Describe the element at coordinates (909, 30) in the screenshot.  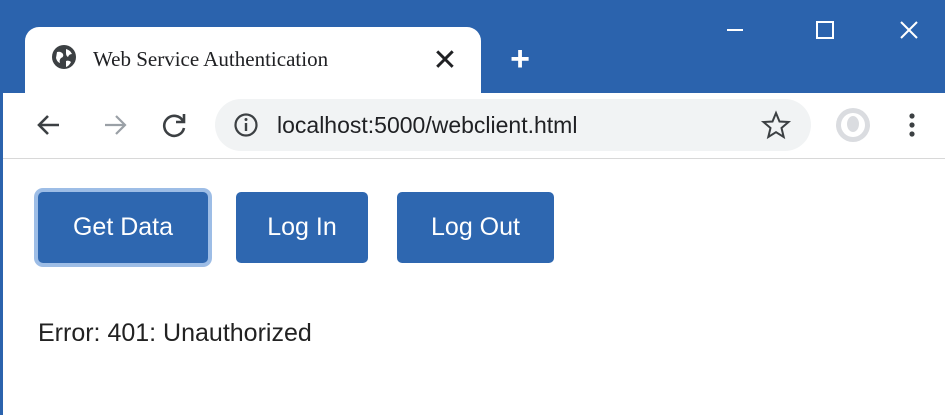
I see `close-icon` at that location.